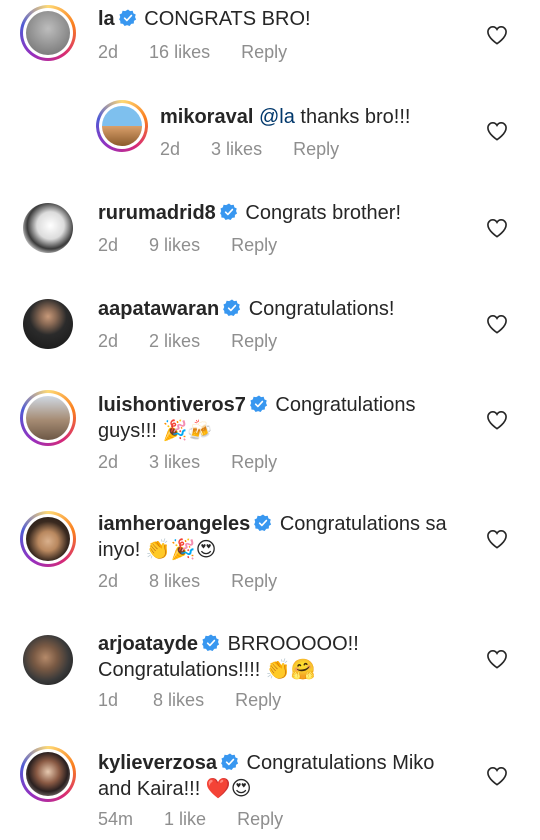  Describe the element at coordinates (321, 309) in the screenshot. I see `comment-text: Congratulations!` at that location.